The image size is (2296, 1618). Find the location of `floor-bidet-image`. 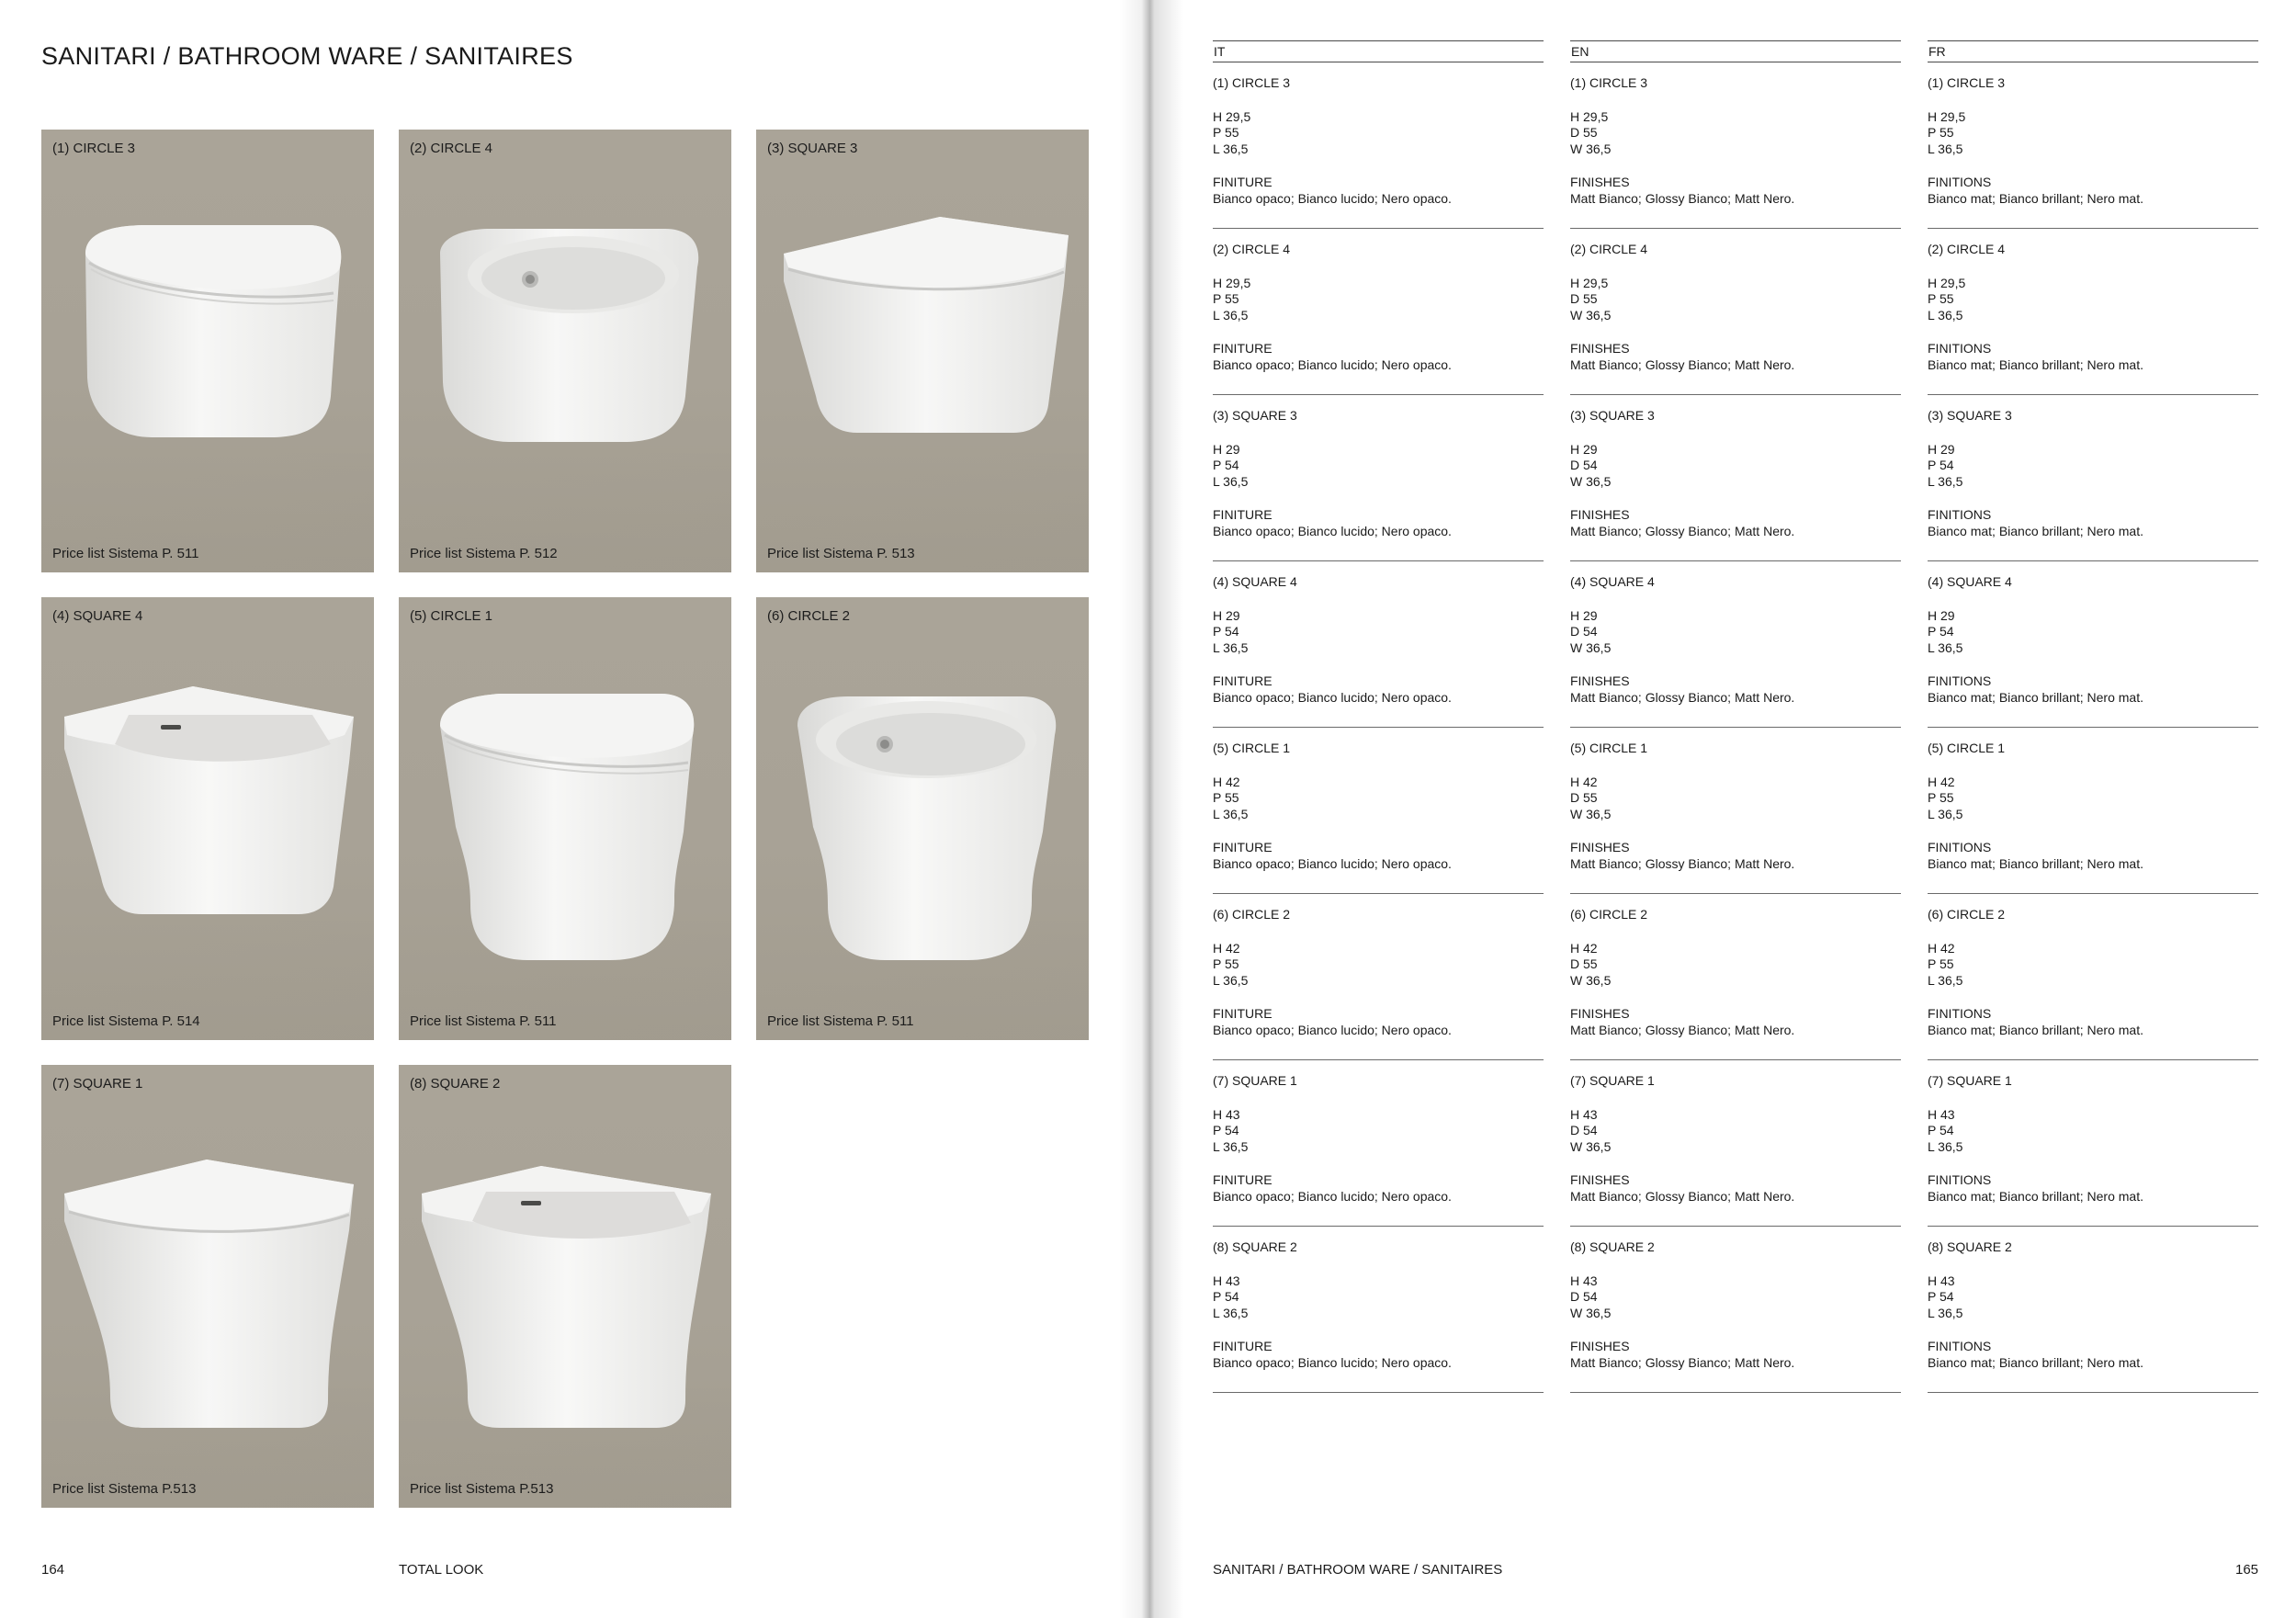

floor-bidet-image is located at coordinates (927, 828).